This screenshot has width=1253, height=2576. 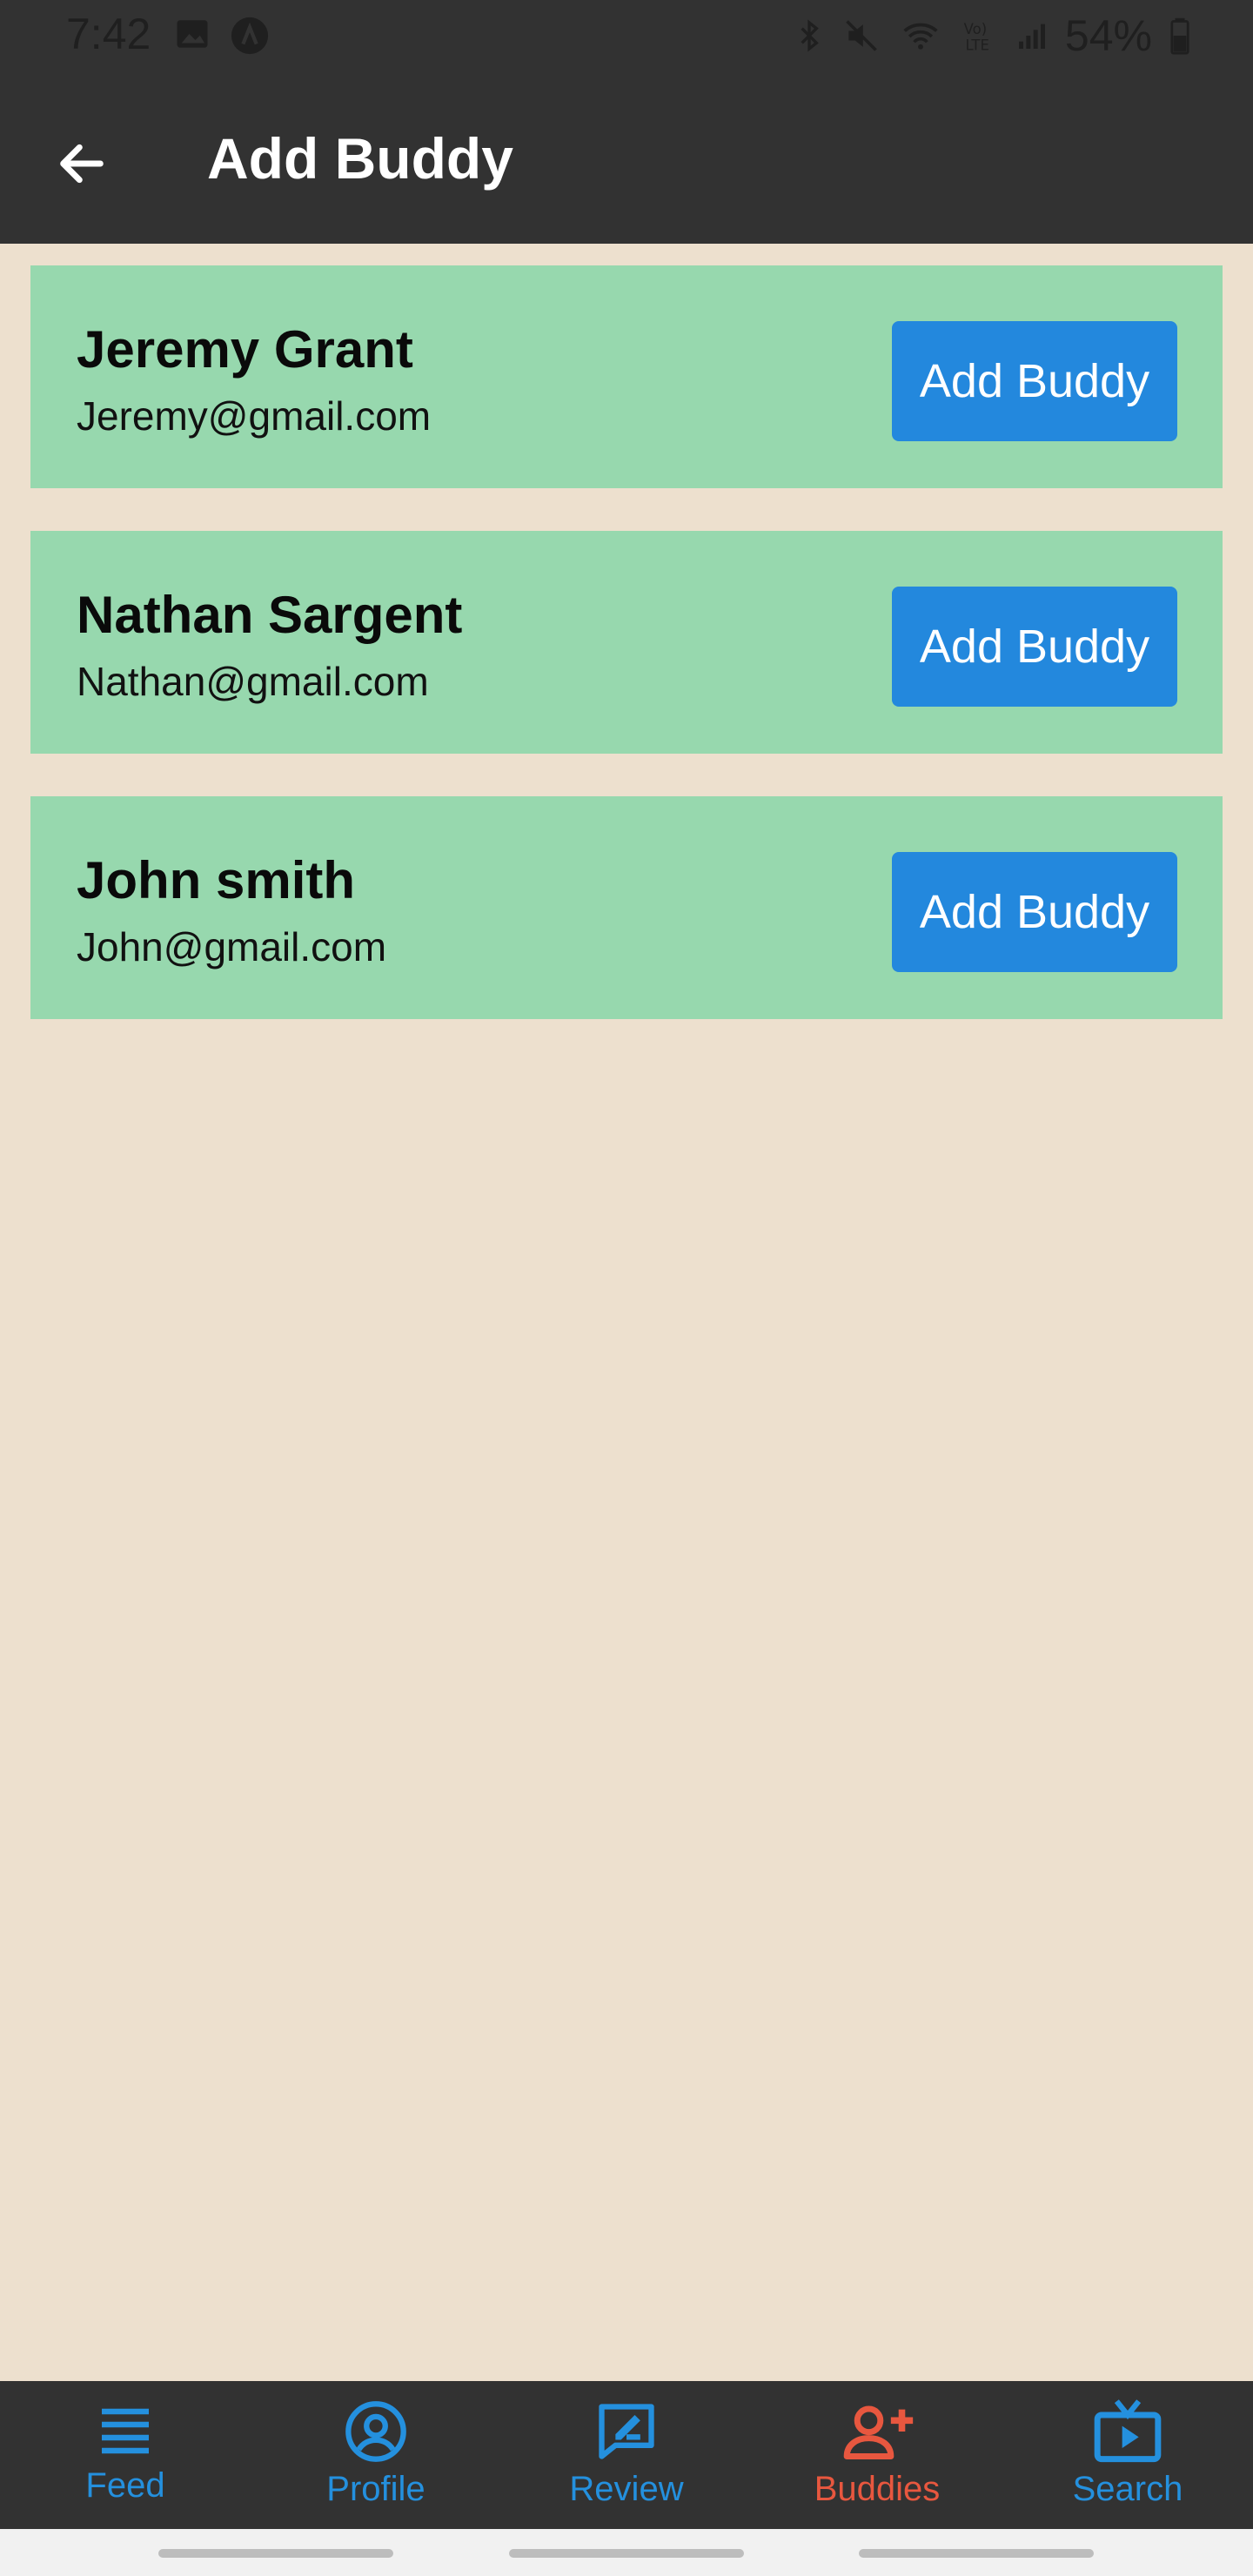 I want to click on nav-label: Profile, so click(x=375, y=2489).